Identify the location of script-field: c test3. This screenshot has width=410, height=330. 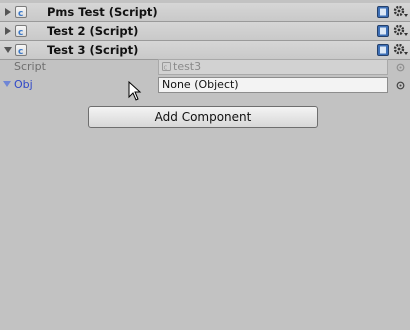
(273, 67).